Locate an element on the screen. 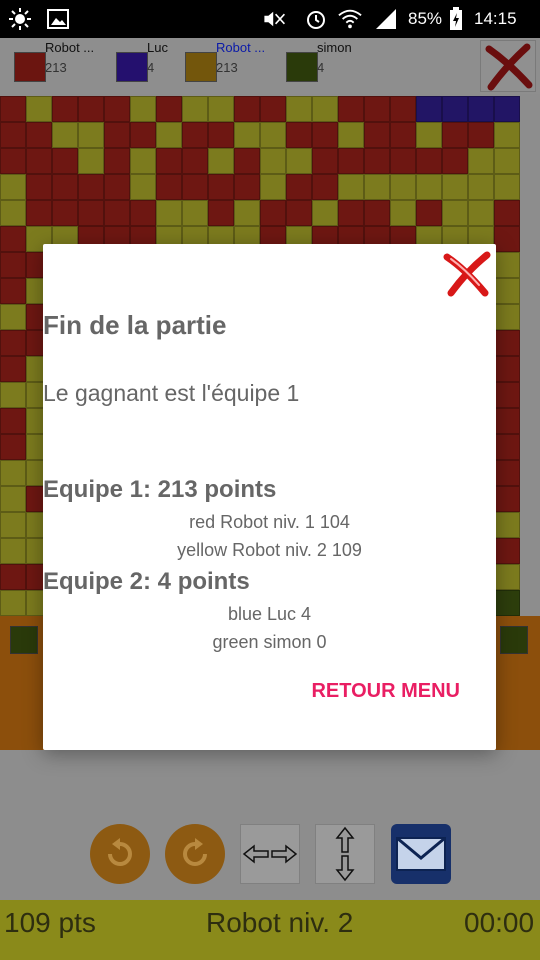  flip-vertical-button is located at coordinates (345, 854).